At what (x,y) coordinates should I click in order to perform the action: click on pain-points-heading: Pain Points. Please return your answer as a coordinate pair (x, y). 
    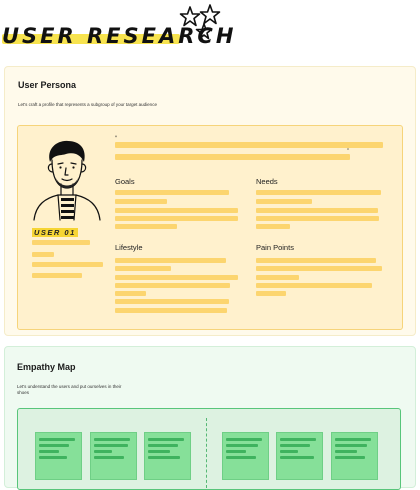
    Looking at the image, I should click on (275, 247).